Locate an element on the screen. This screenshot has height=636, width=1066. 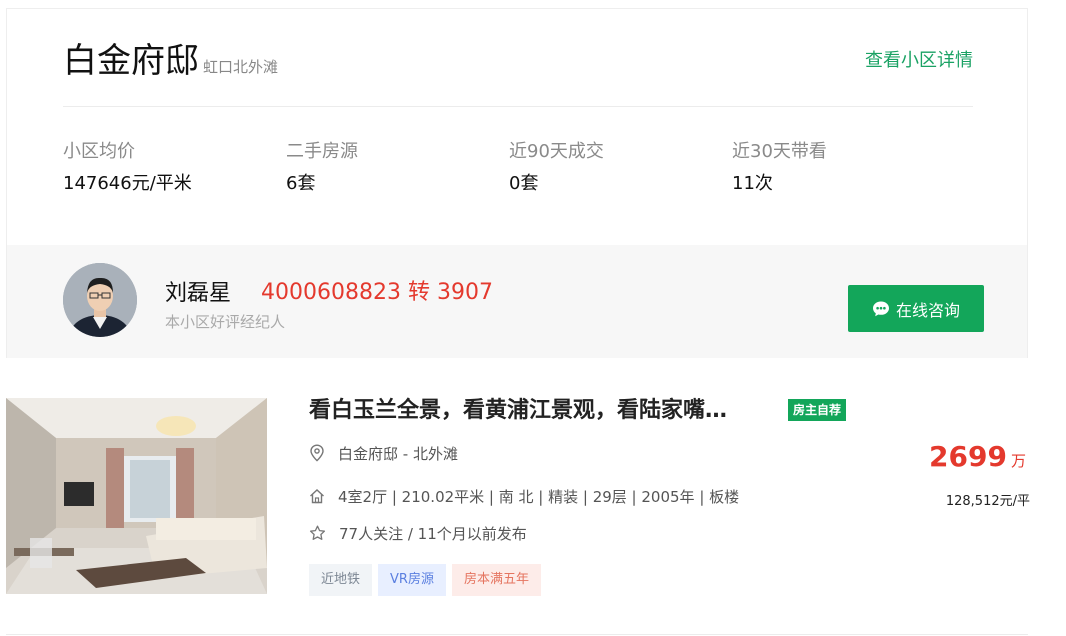
house-icon is located at coordinates (317, 496).